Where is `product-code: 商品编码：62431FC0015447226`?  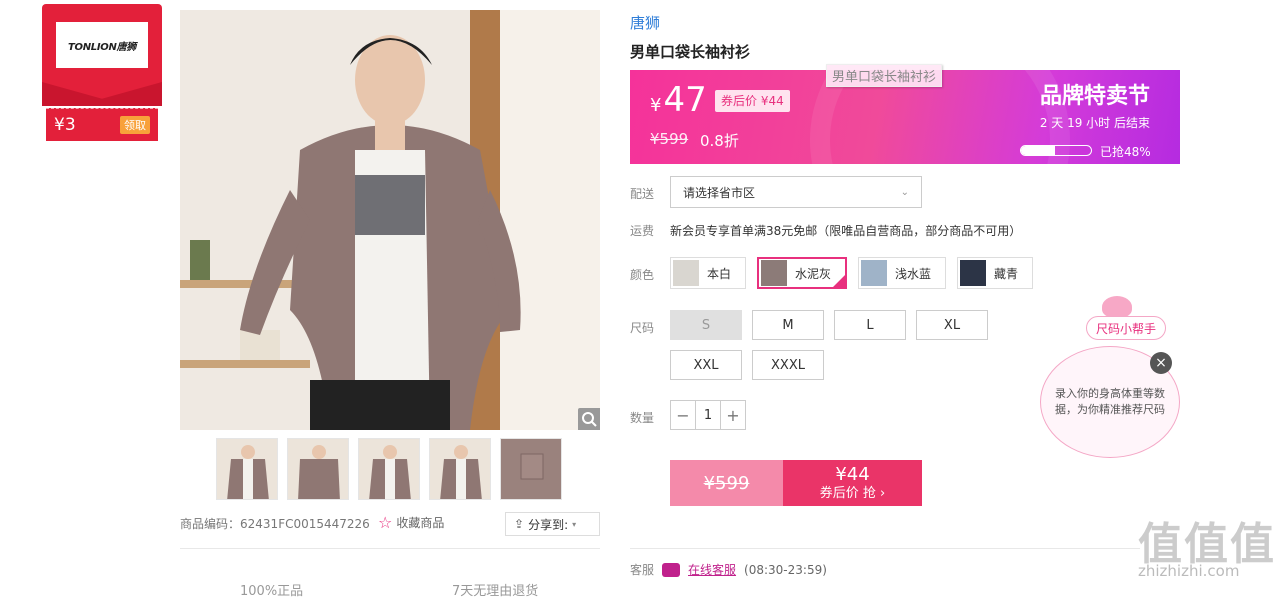 product-code: 商品编码：62431FC0015447226 is located at coordinates (275, 523).